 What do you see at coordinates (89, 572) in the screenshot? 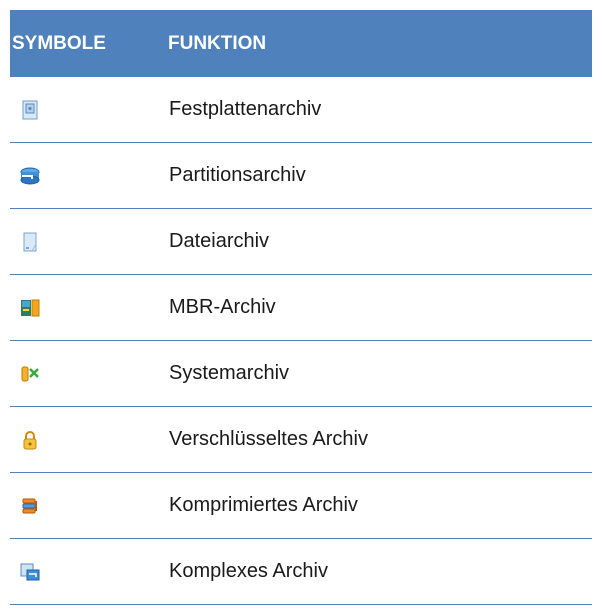
I see `complex-archive-icon` at bounding box center [89, 572].